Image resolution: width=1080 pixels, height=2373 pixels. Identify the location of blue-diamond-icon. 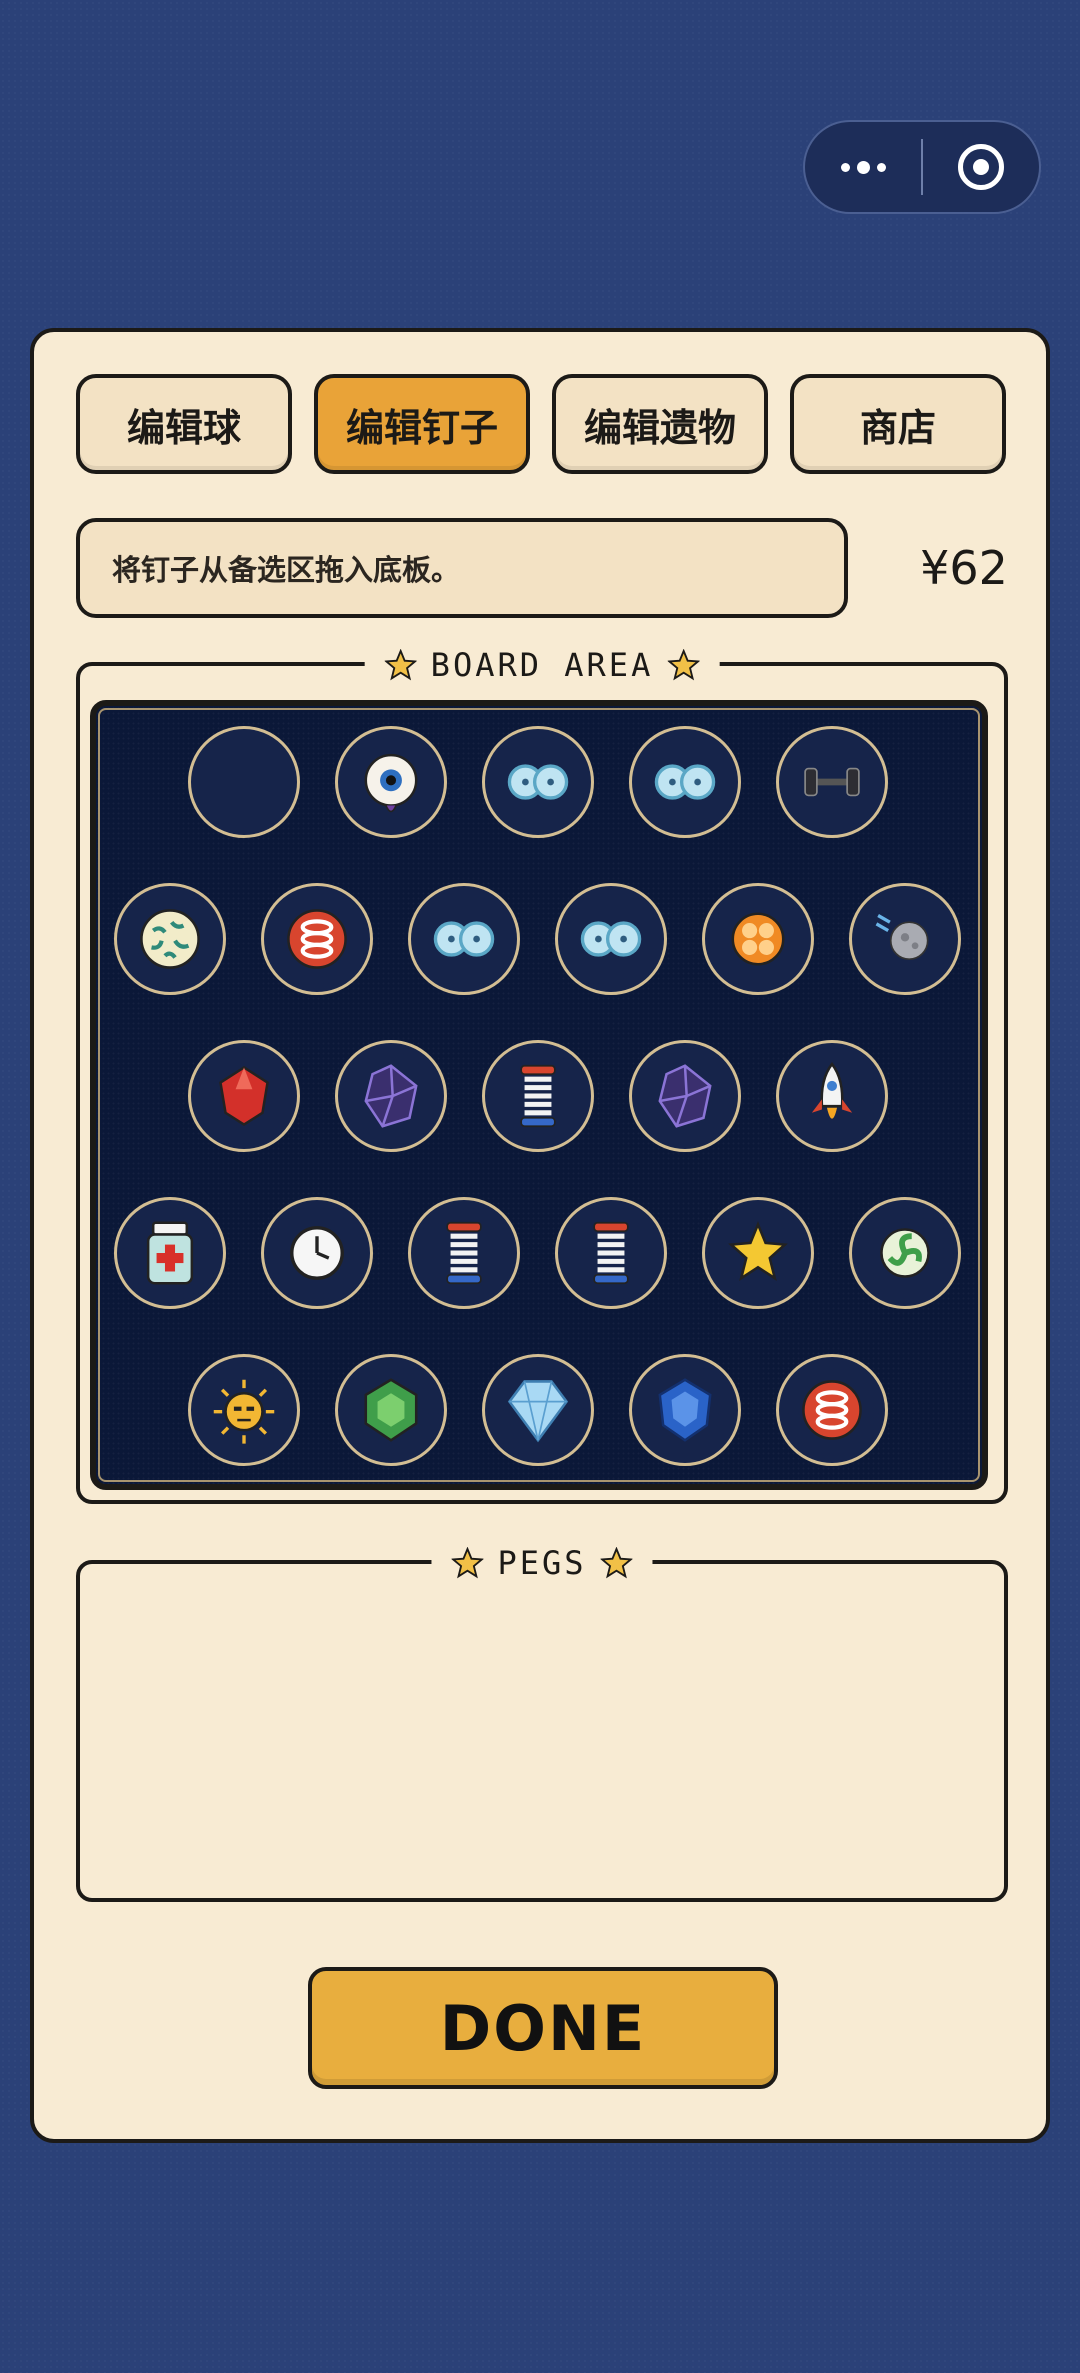
(538, 1411).